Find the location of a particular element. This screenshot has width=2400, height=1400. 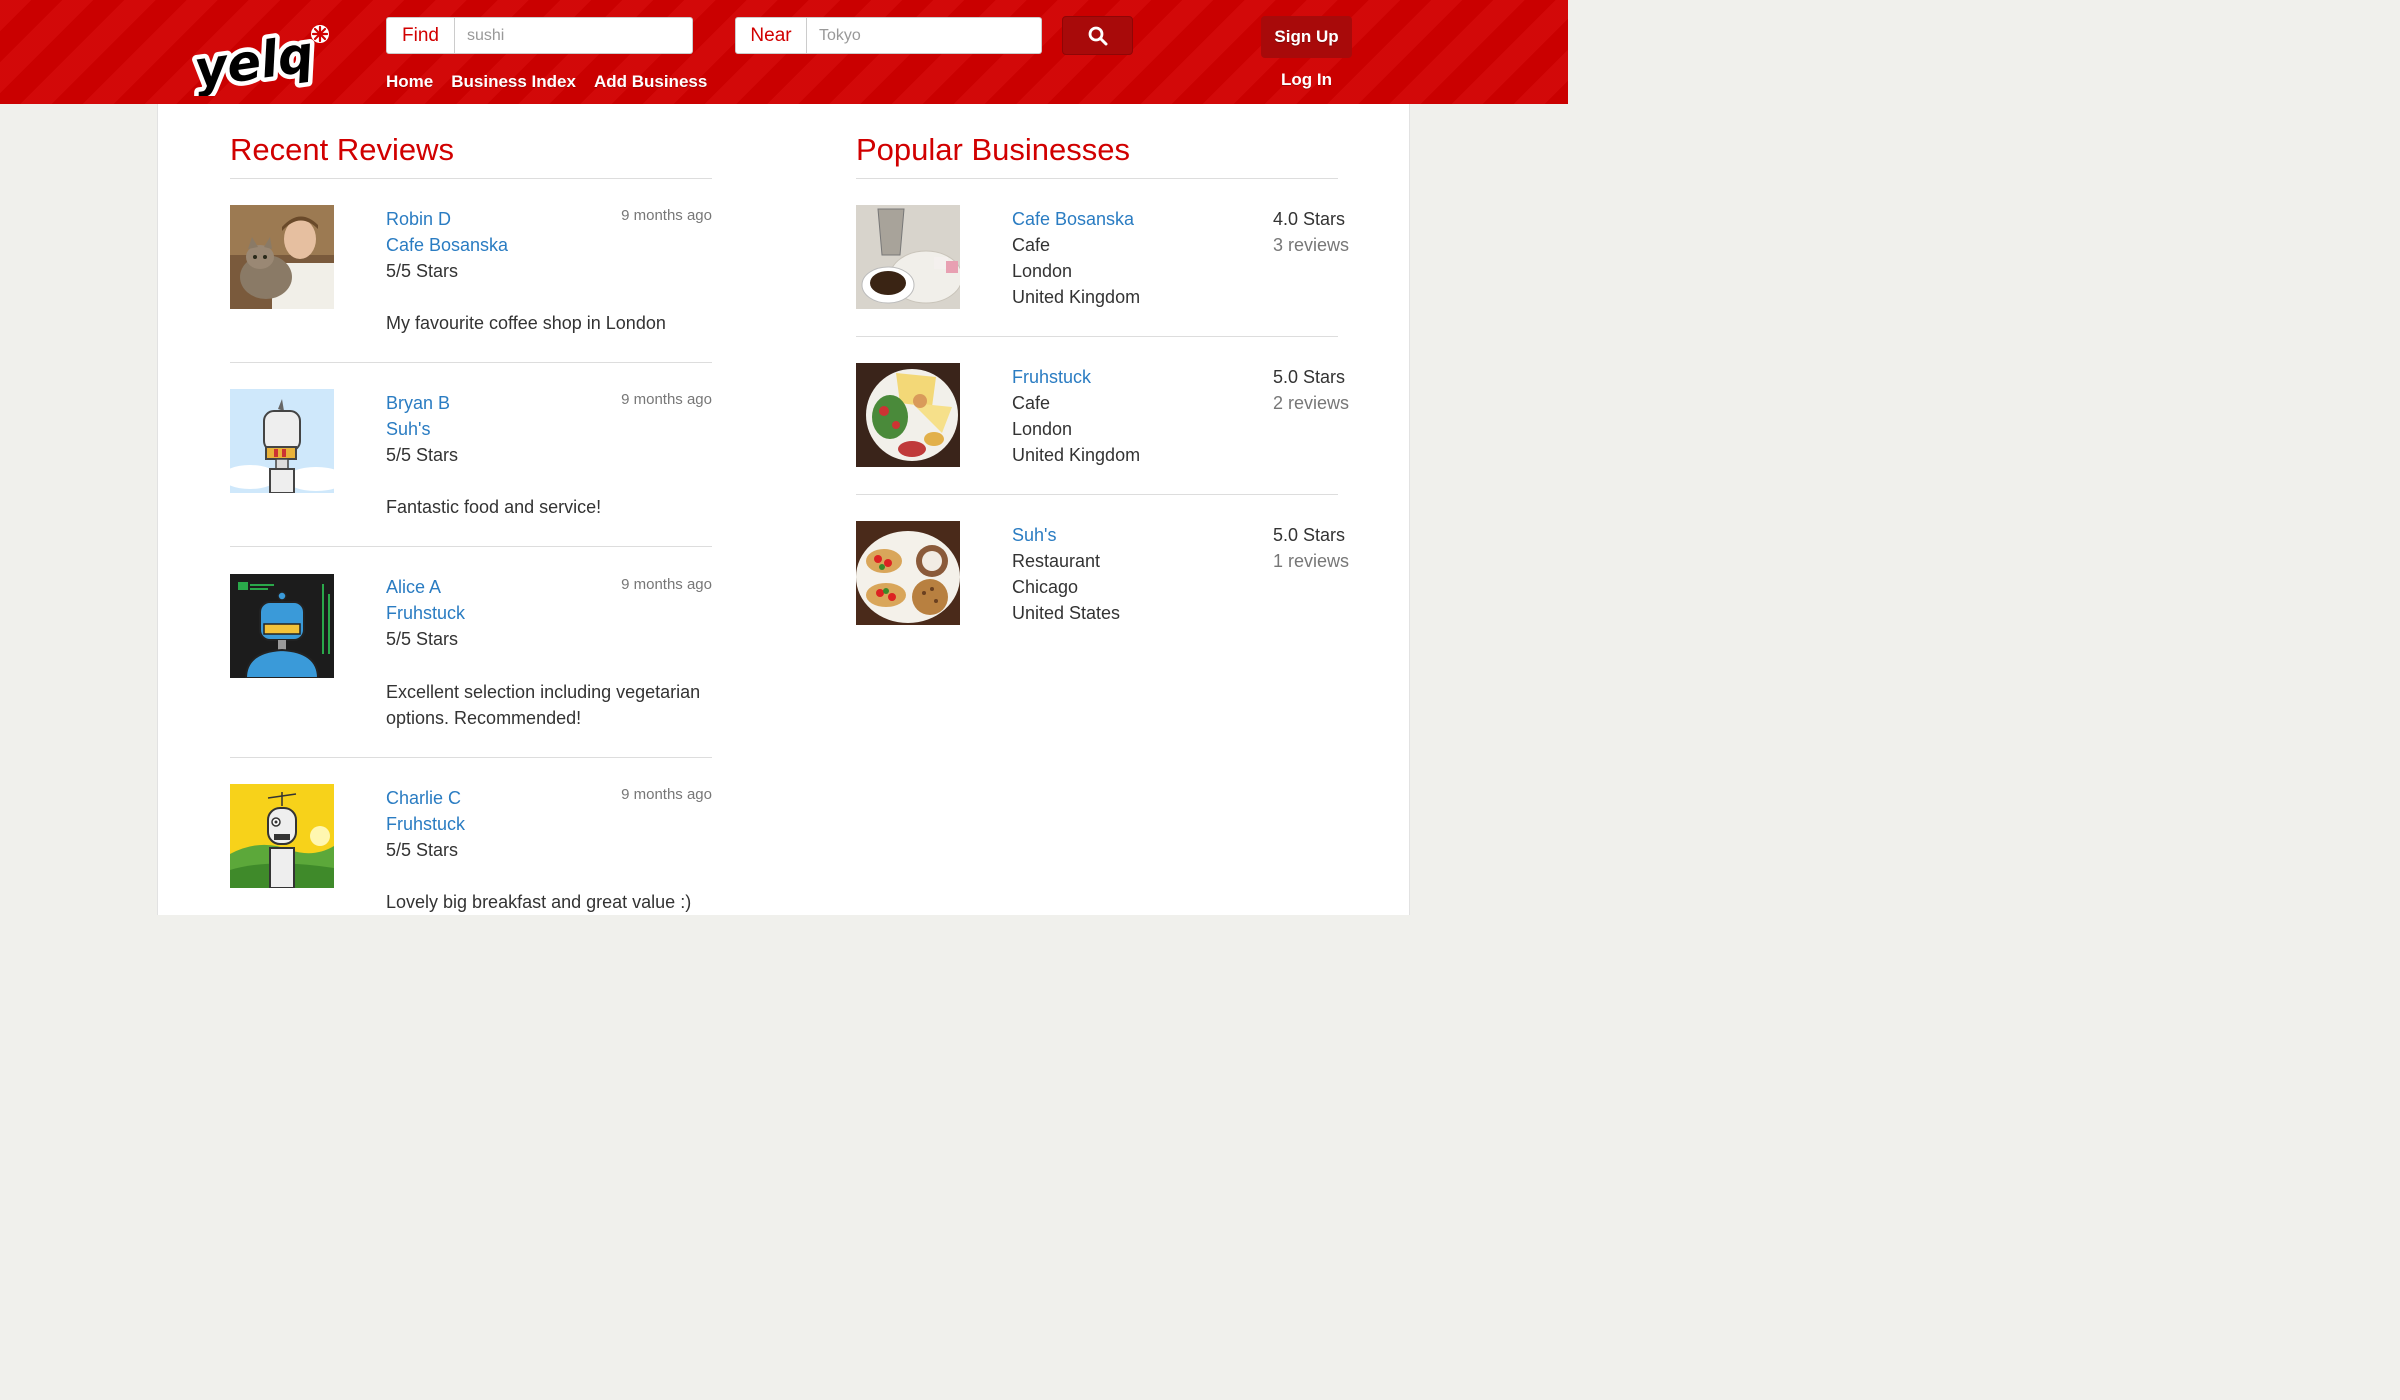

search-button is located at coordinates (1097, 35).